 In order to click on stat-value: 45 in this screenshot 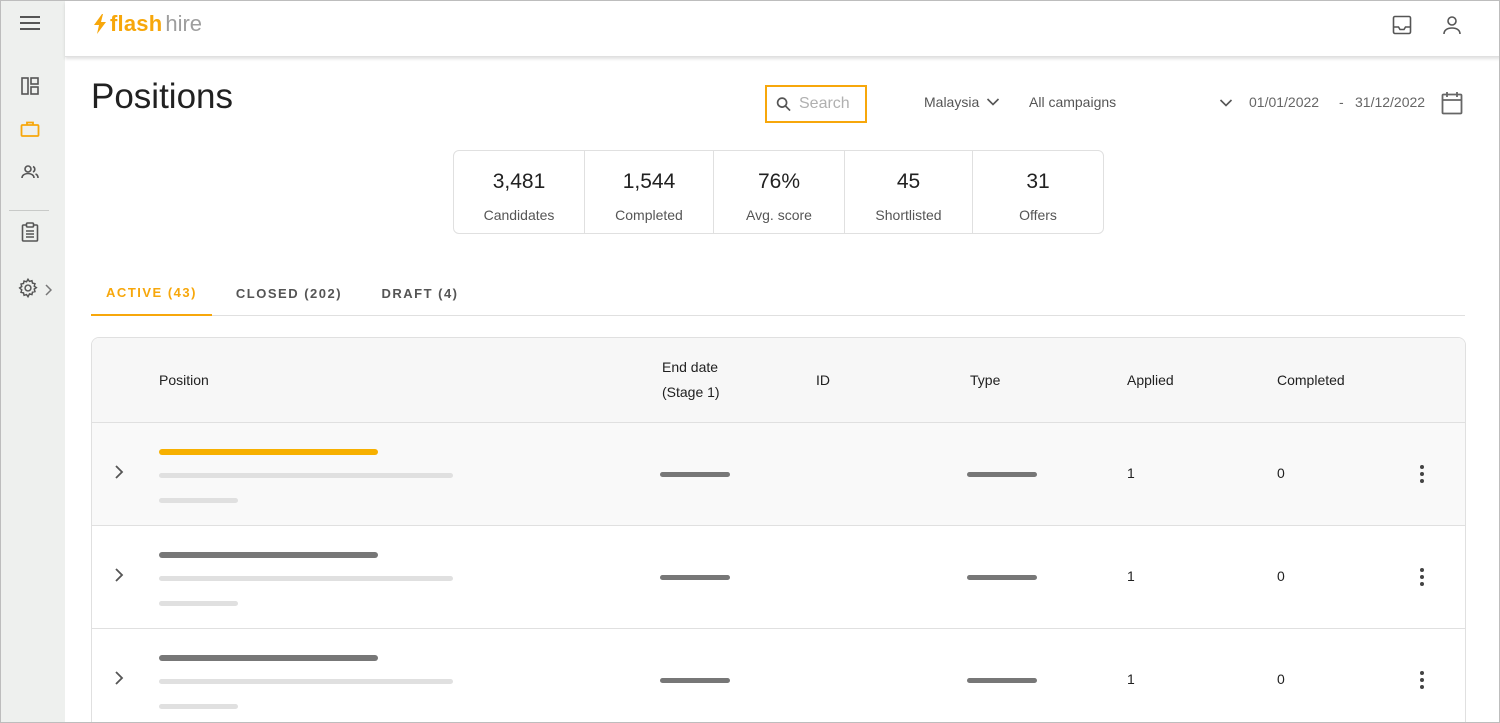, I will do `click(908, 181)`.